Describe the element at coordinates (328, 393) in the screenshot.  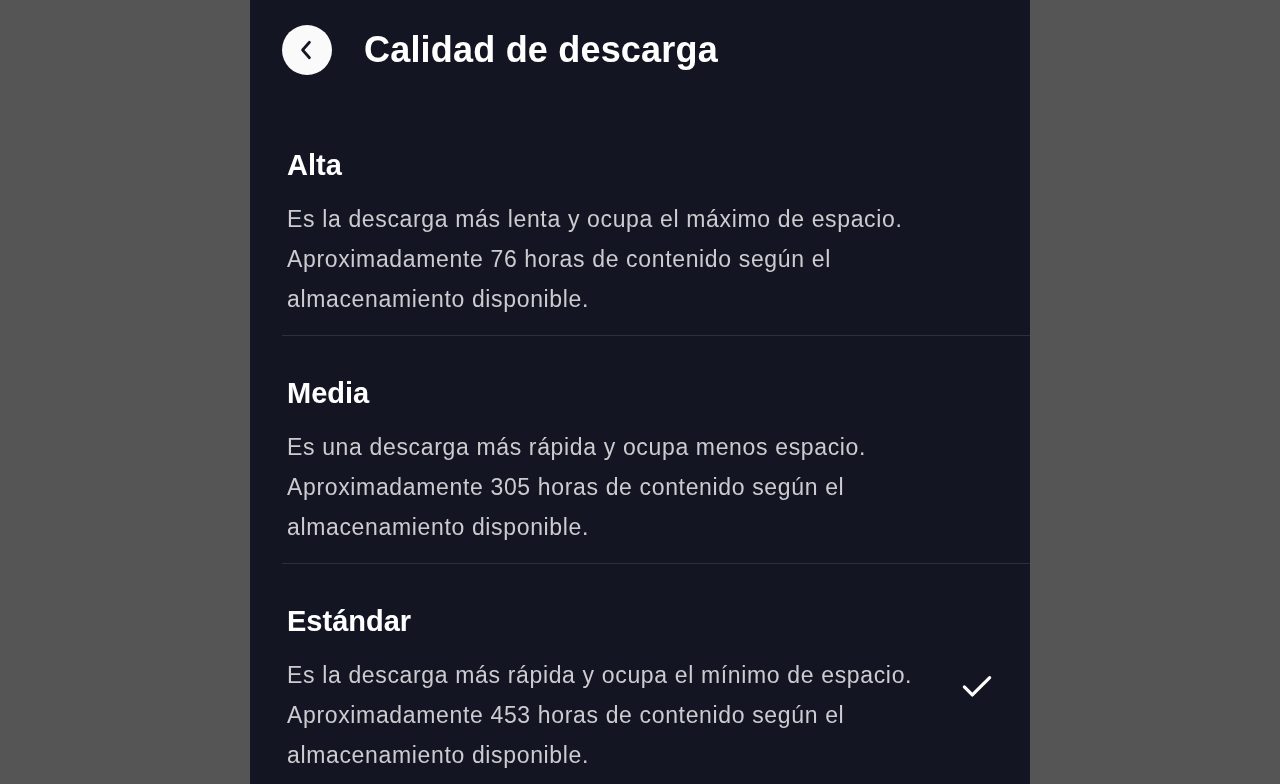
I see `option-title: Media` at that location.